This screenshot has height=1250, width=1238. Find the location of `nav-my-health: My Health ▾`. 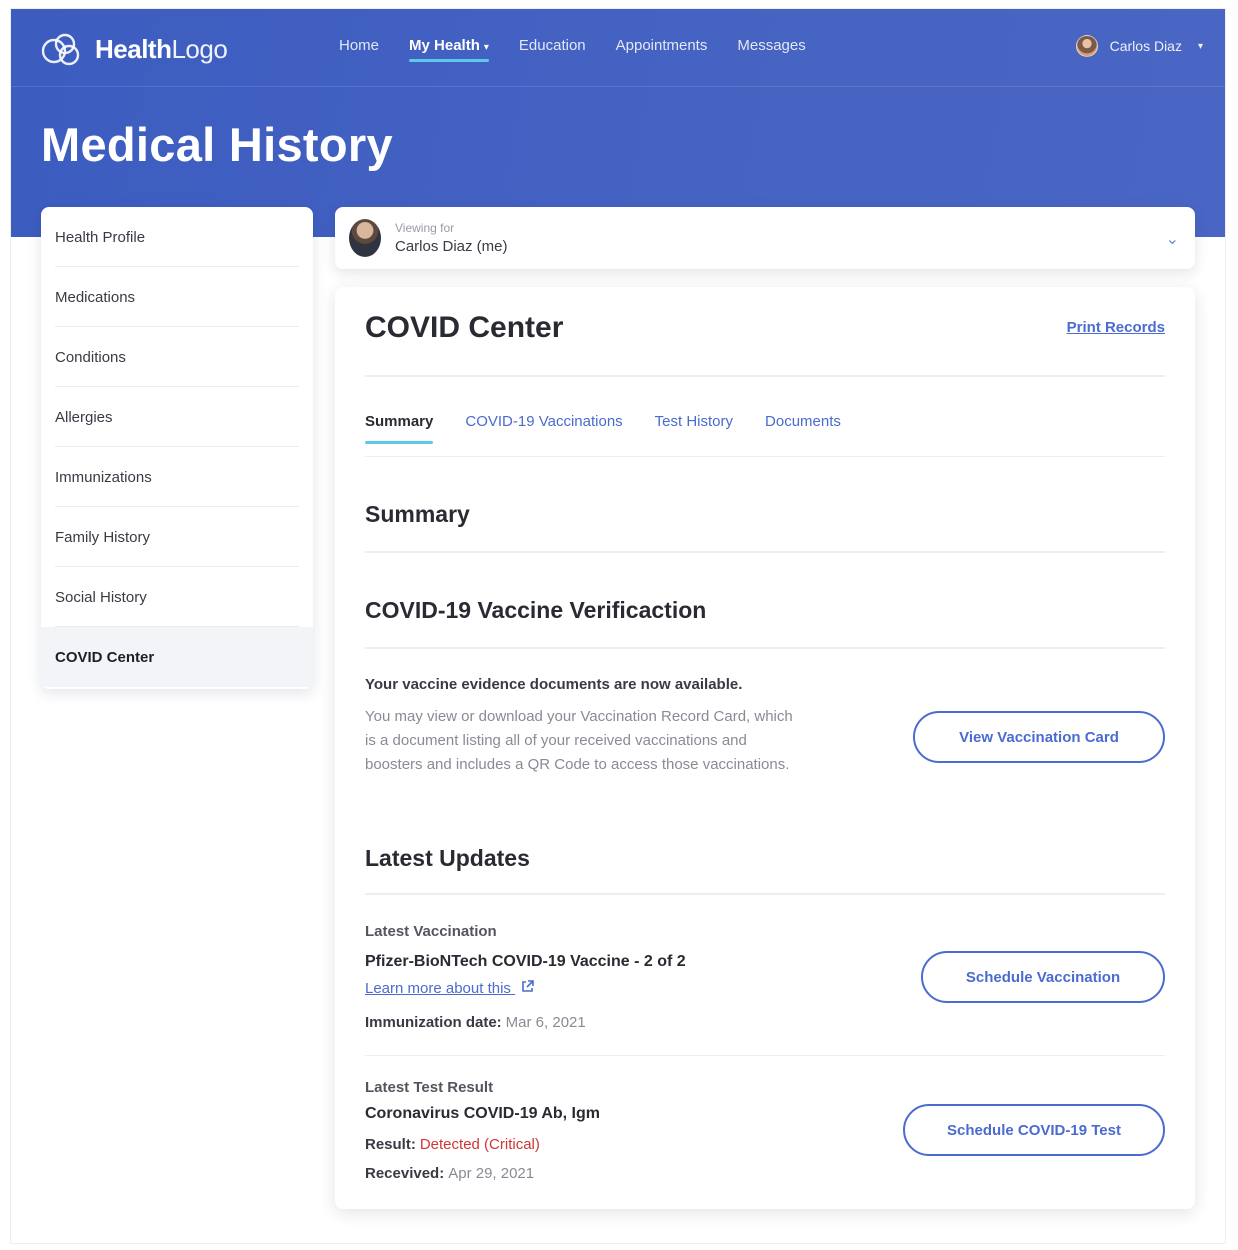

nav-my-health: My Health ▾ is located at coordinates (449, 49).